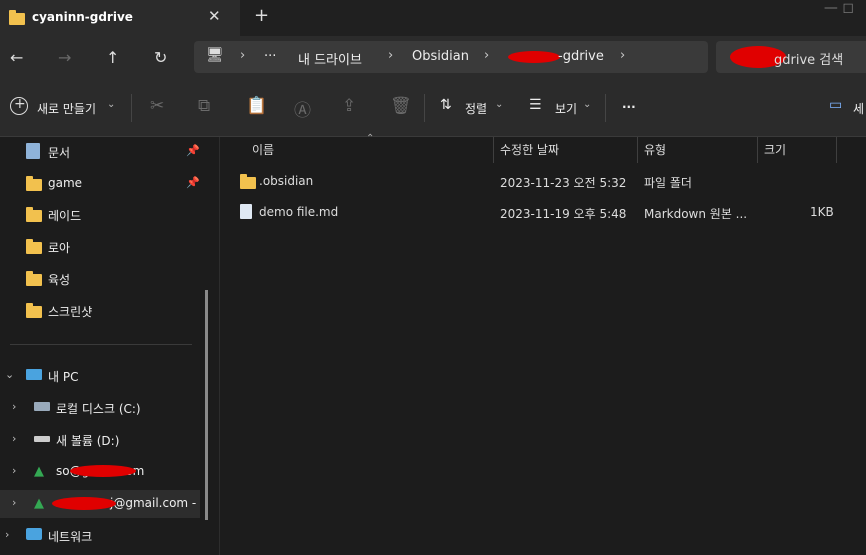 This screenshot has width=866, height=555. I want to click on sidebar-item-label: 스크린샷, so click(70, 312).